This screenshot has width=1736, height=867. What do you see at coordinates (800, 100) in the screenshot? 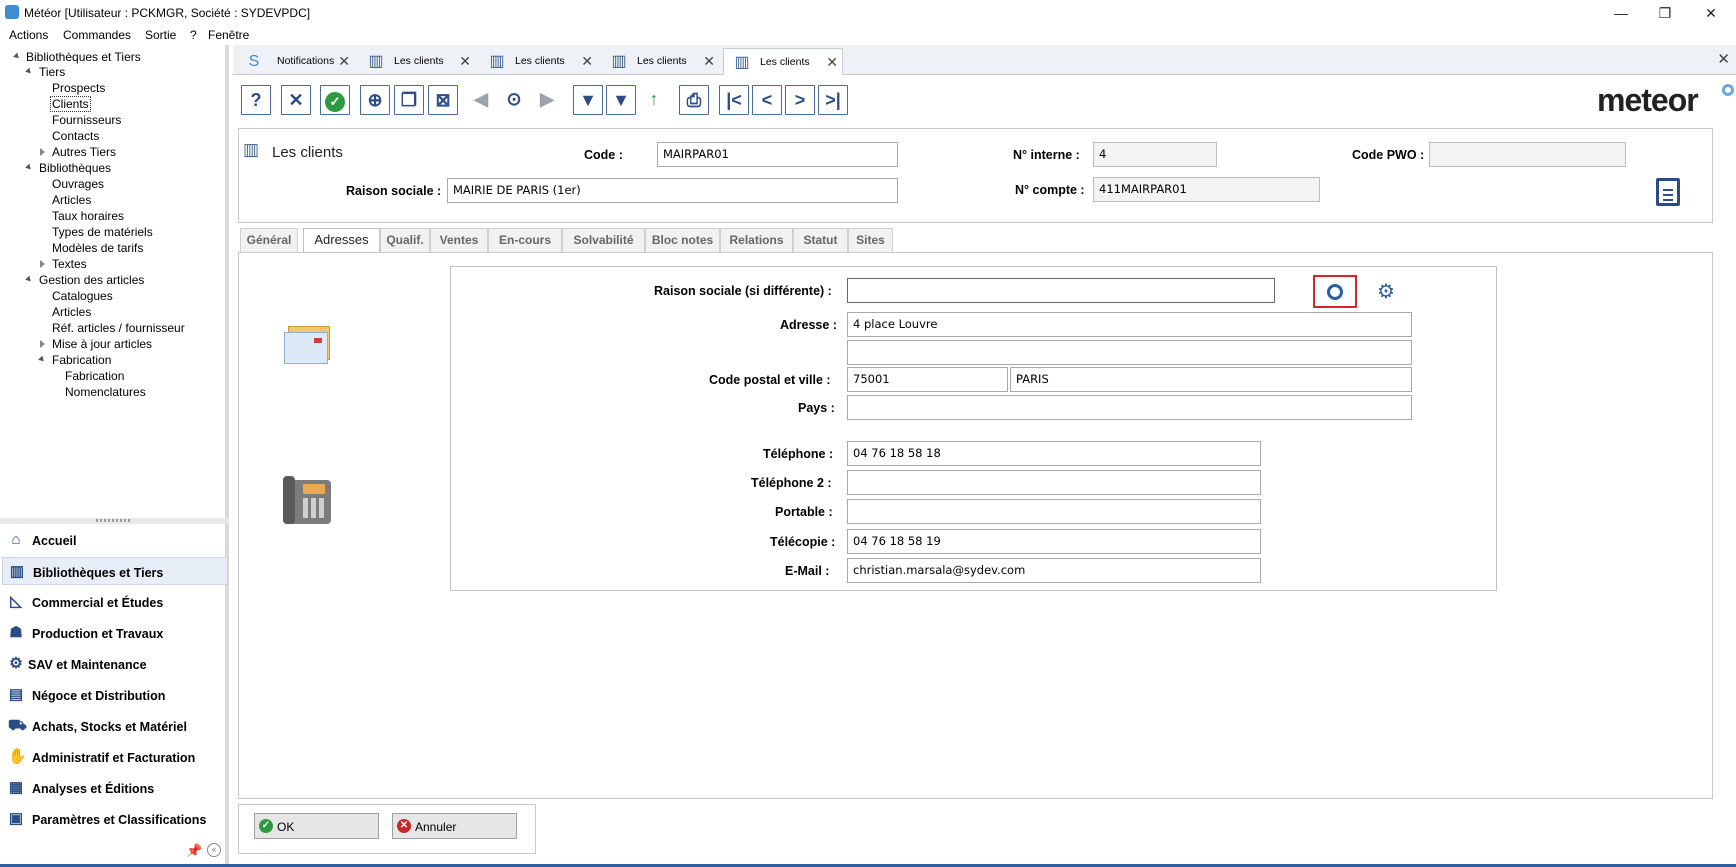
I see `next-record-button: >` at bounding box center [800, 100].